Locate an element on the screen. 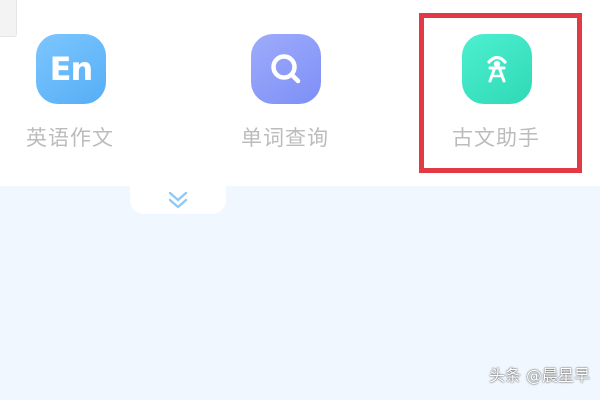 Image resolution: width=600 pixels, height=400 pixels. tool-label: 古文助手 is located at coordinates (496, 138).